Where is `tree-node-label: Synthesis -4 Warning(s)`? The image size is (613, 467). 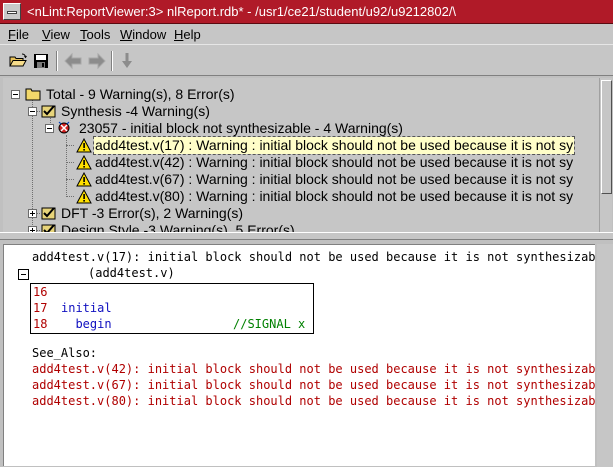 tree-node-label: Synthesis -4 Warning(s) is located at coordinates (135, 111).